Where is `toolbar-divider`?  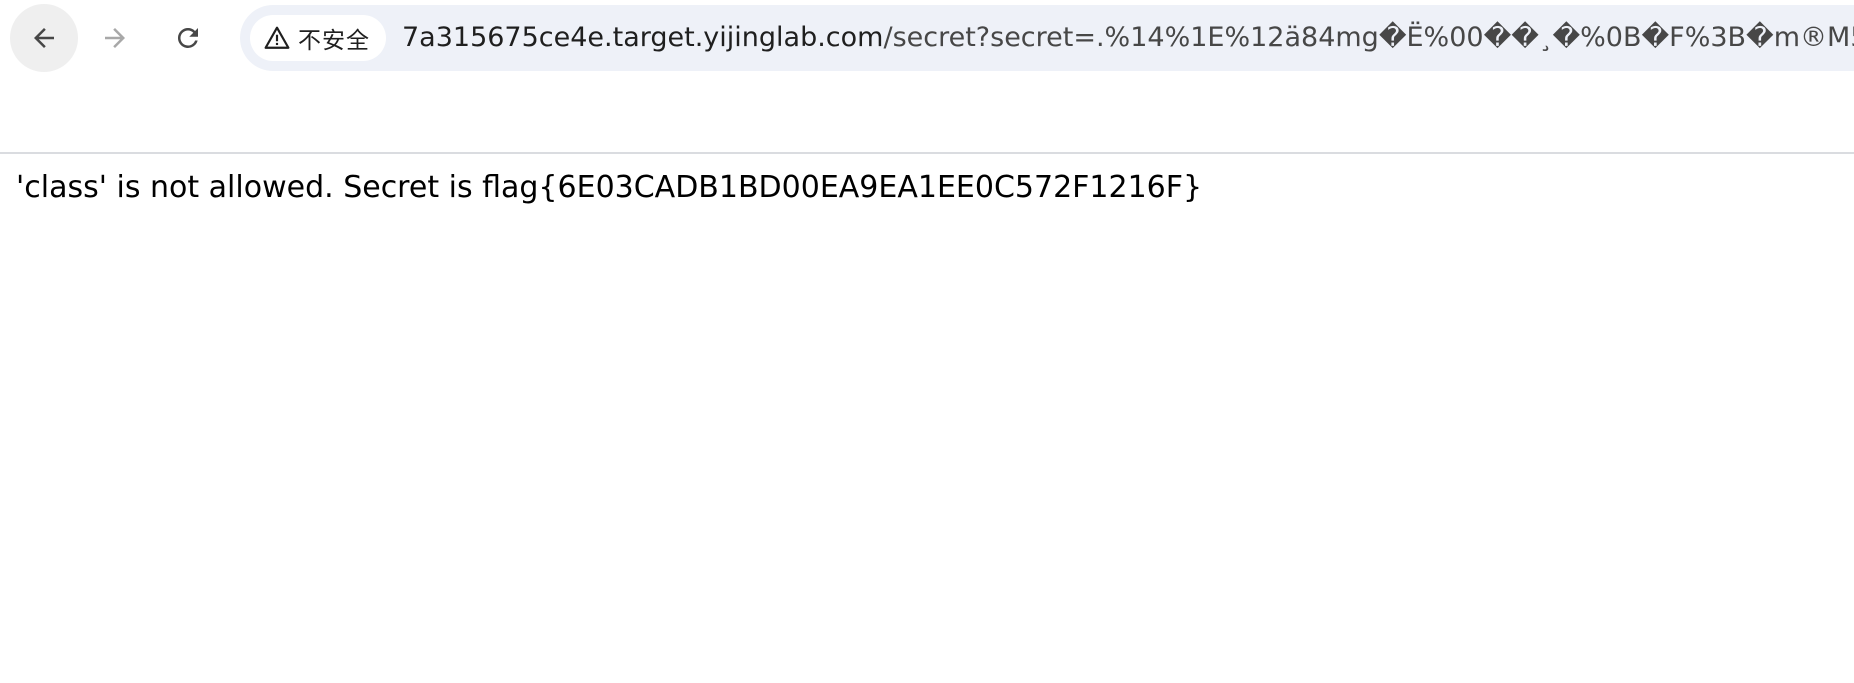 toolbar-divider is located at coordinates (927, 153).